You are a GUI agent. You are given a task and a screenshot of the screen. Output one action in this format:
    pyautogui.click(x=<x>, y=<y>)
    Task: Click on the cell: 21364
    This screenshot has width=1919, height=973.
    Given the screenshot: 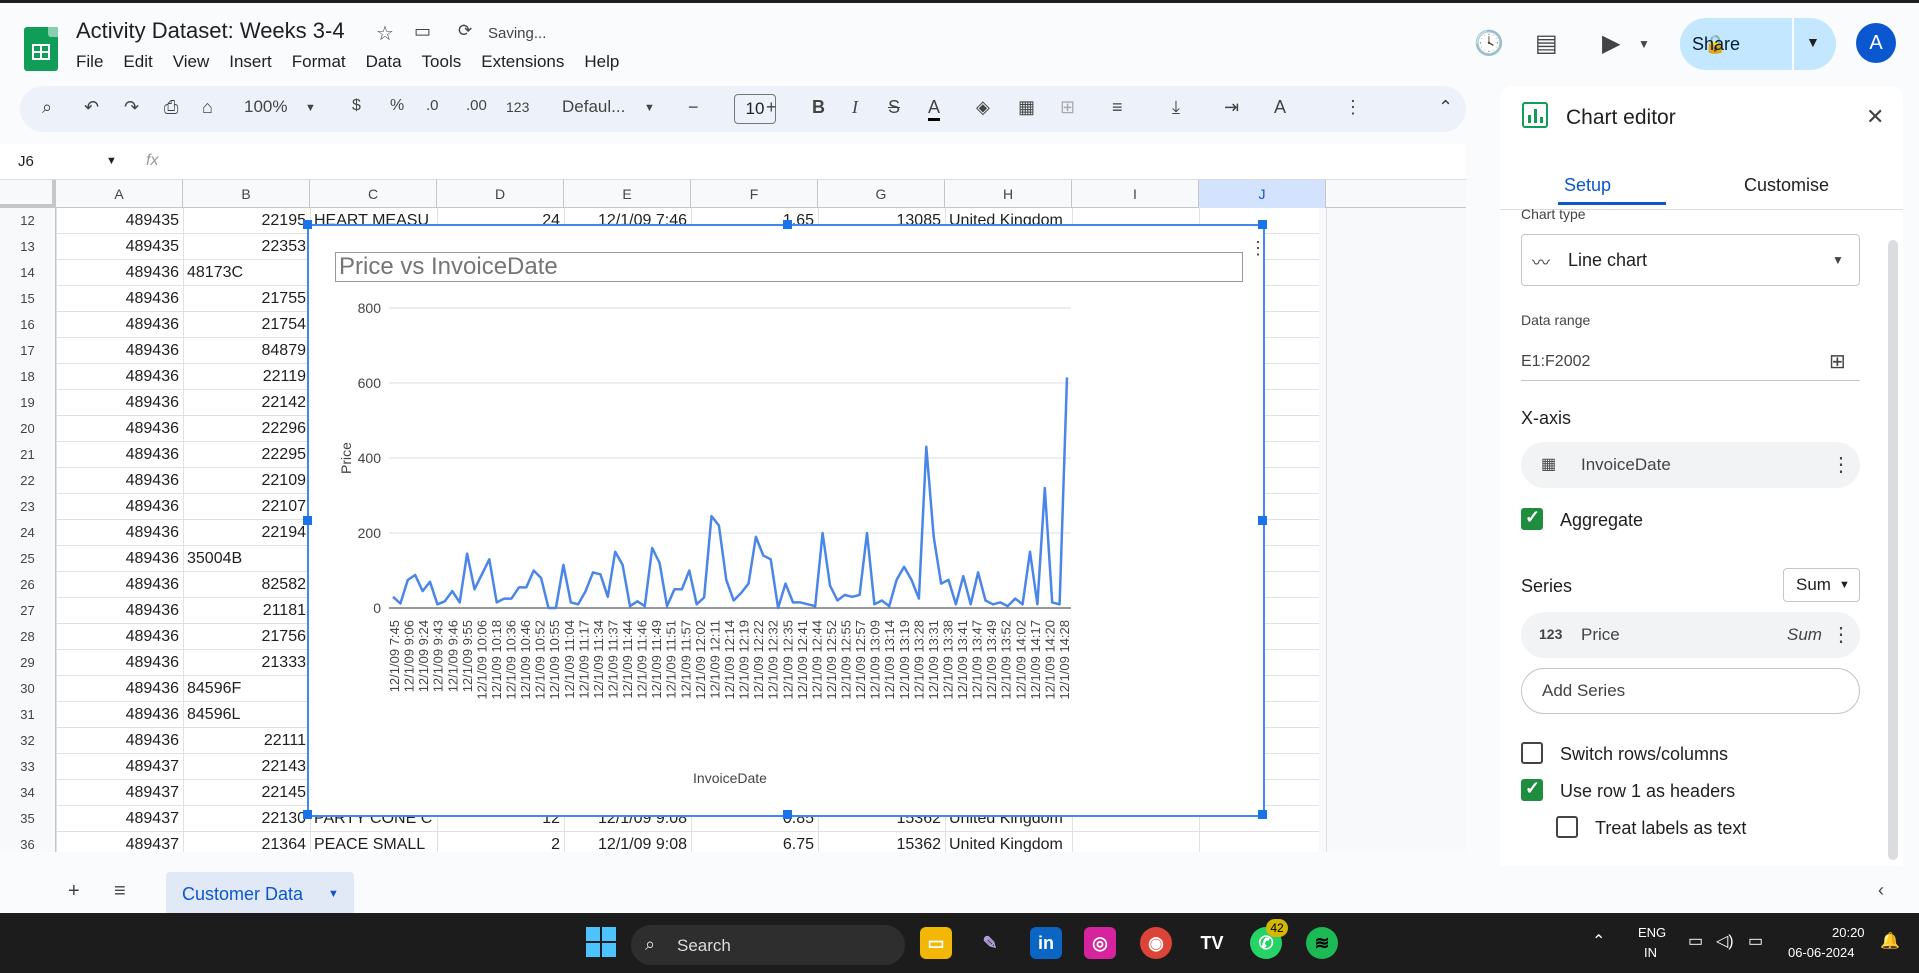 What is the action you would take?
    pyautogui.click(x=247, y=842)
    